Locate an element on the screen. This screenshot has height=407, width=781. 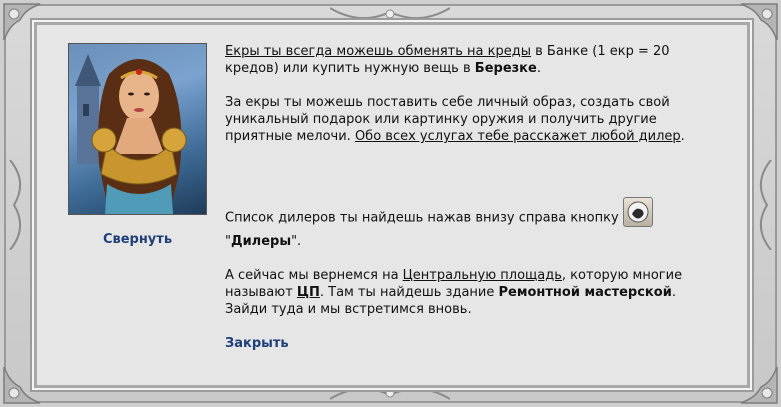
character-portrait is located at coordinates (137, 129).